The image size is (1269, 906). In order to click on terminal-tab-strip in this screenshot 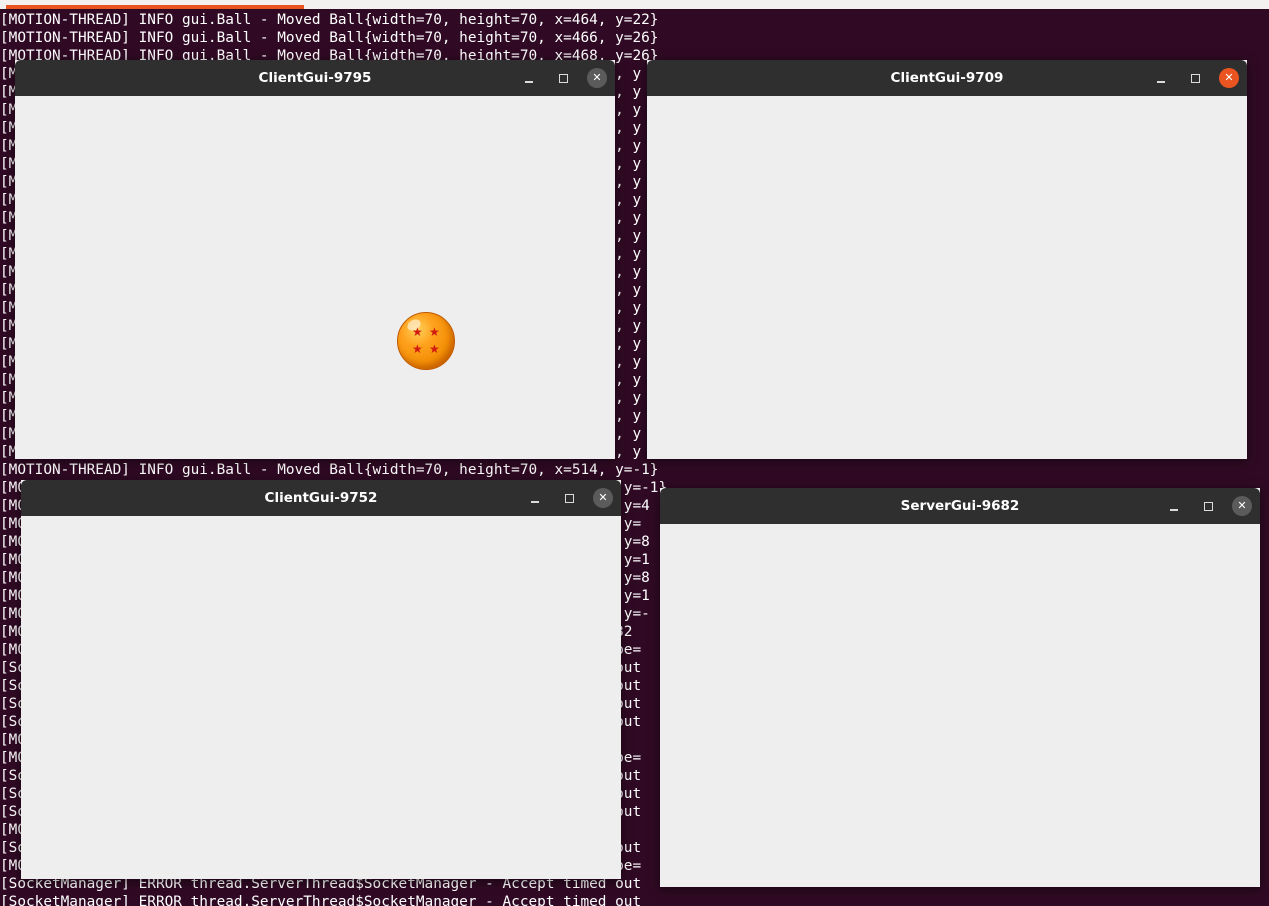, I will do `click(634, 4)`.